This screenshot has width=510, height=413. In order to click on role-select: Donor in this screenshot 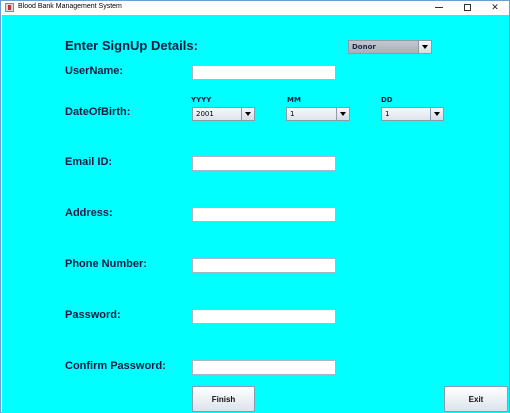, I will do `click(390, 47)`.